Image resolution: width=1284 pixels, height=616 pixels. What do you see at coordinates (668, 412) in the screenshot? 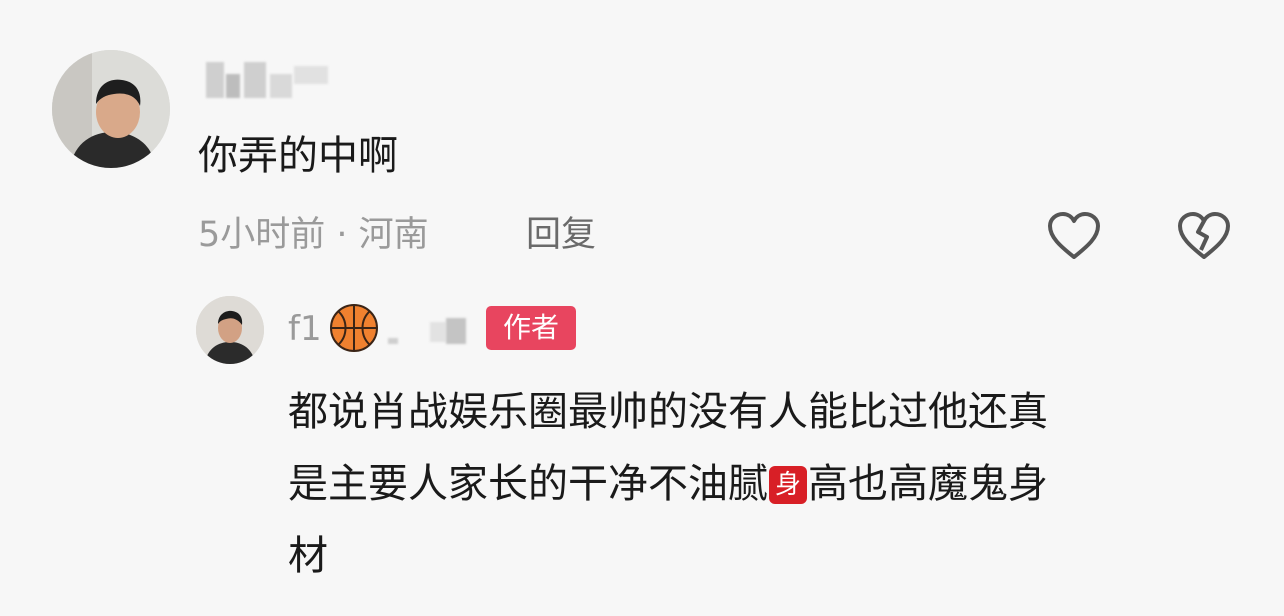
I see `reply-text-line-1: 都说肖战娱乐圈最帅的没有人能比过他还真` at bounding box center [668, 412].